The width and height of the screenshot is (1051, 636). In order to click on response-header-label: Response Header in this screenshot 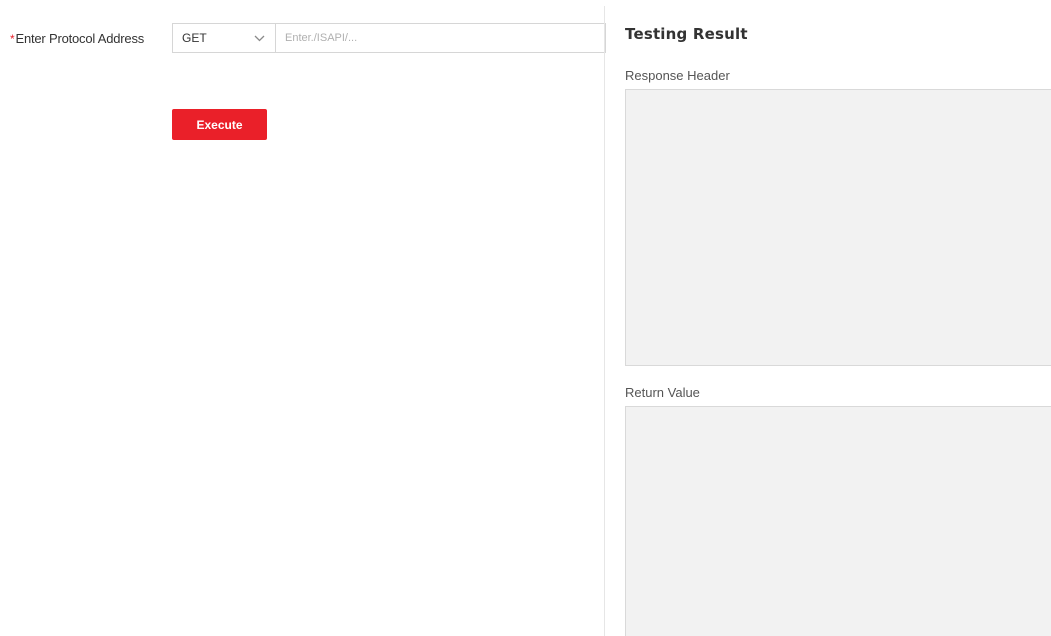, I will do `click(677, 75)`.